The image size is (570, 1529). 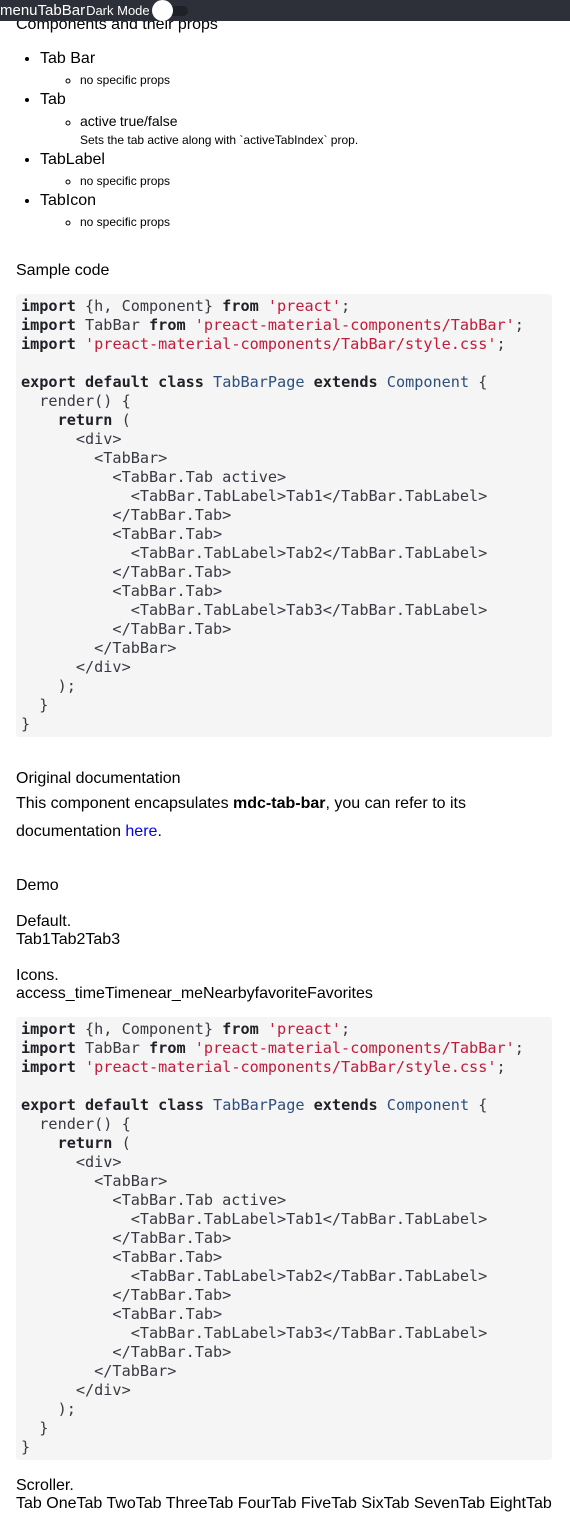 What do you see at coordinates (340, 993) in the screenshot?
I see `tab-label: Favorites` at bounding box center [340, 993].